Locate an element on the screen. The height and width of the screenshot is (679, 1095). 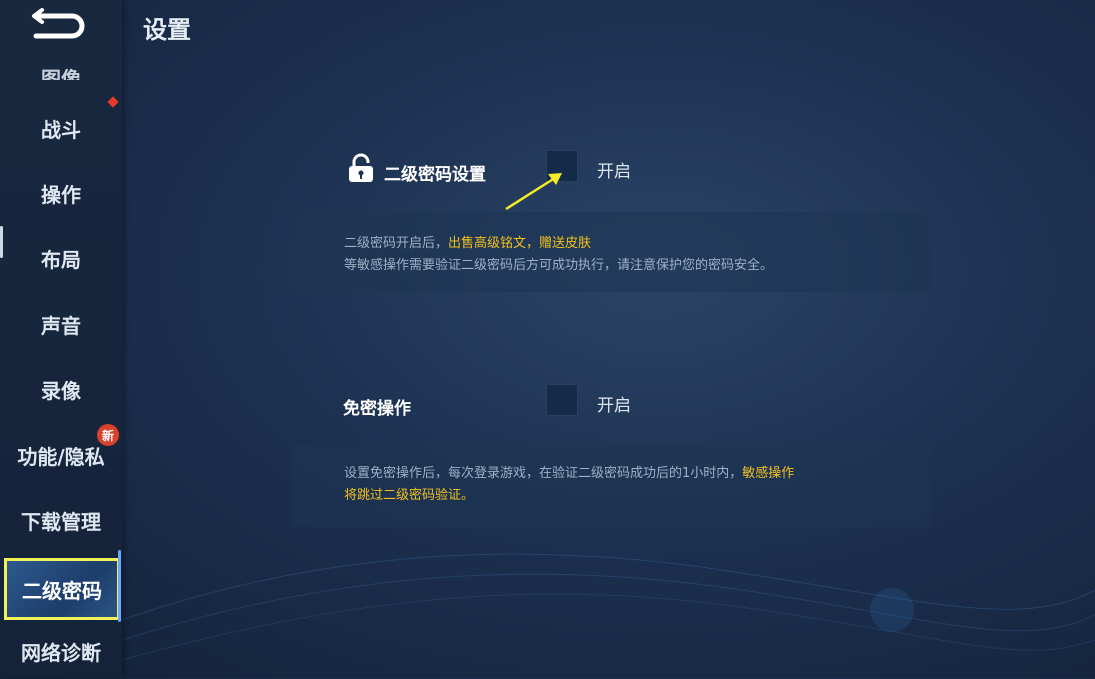
description-text: 二级密码开启后， is located at coordinates (396, 243).